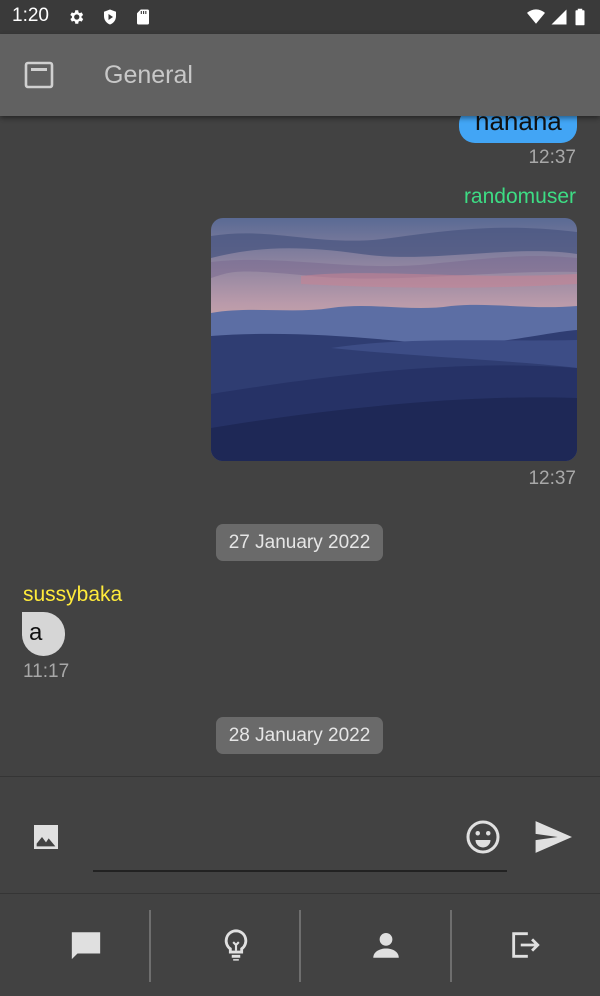  What do you see at coordinates (559, 17) in the screenshot?
I see `signal-icon` at bounding box center [559, 17].